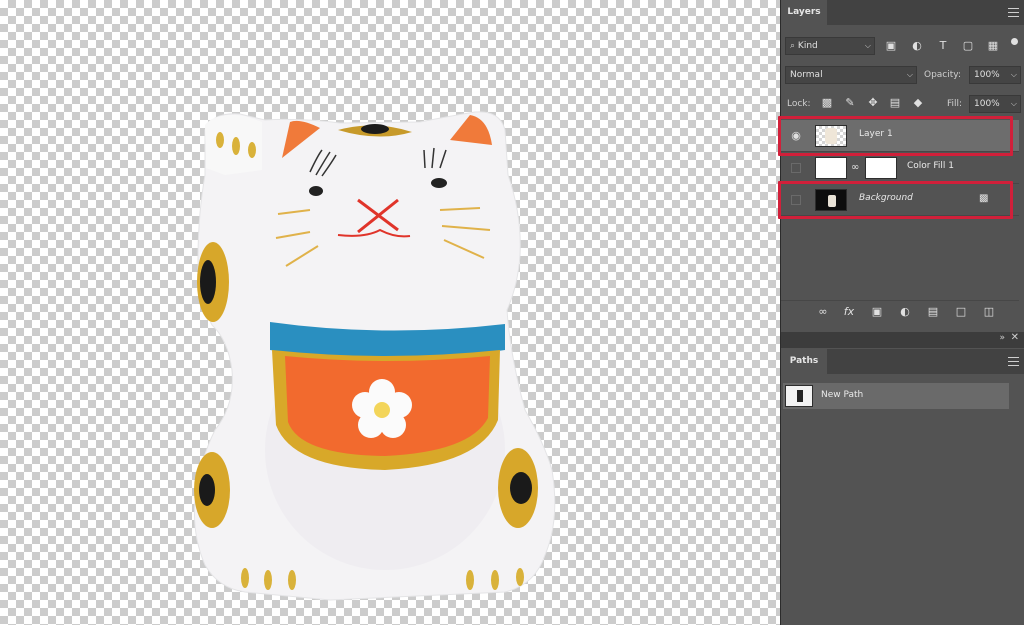 Image resolution: width=1024 pixels, height=625 pixels. Describe the element at coordinates (830, 46) in the screenshot. I see `layer-filter-select: ⌕ Kind ⌵` at that location.